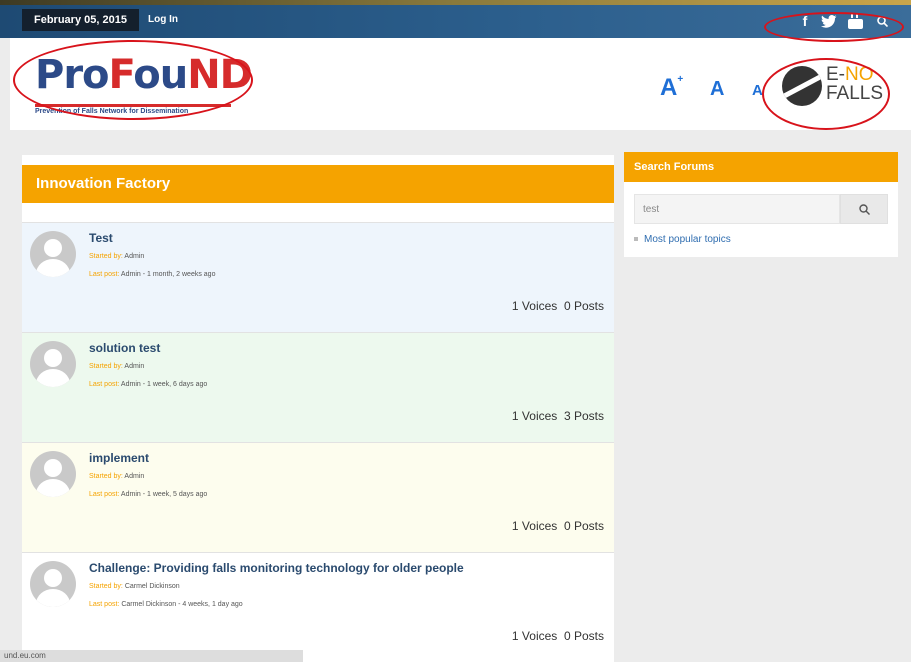 This screenshot has height=662, width=911. Describe the element at coordinates (318, 184) in the screenshot. I see `forum-title: Innovation Factory` at that location.